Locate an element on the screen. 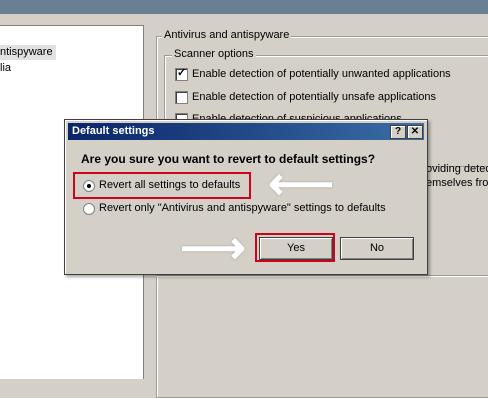  annotation-arrow-left-icon: ⟵ is located at coordinates (301, 183).